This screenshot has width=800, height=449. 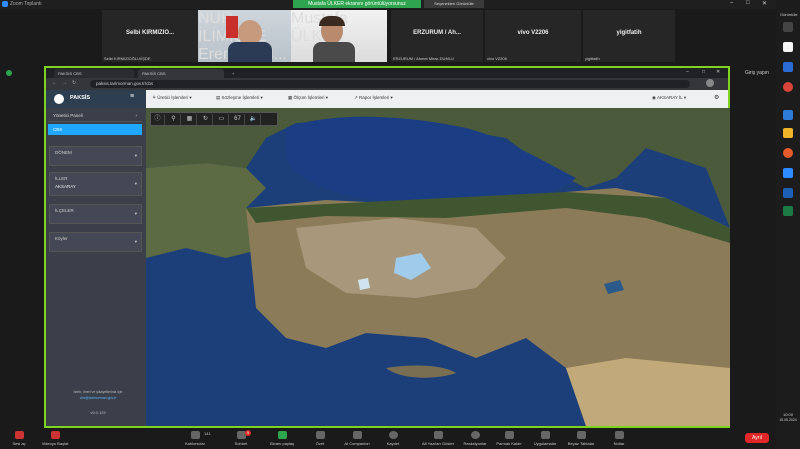 I want to click on summary-button: Özet, so click(x=320, y=438).